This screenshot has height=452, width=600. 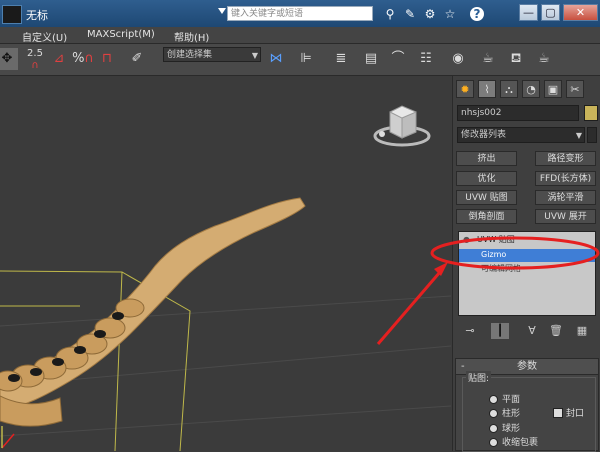 What do you see at coordinates (518, 113) in the screenshot?
I see `object-name-field: nhsjs002` at bounding box center [518, 113].